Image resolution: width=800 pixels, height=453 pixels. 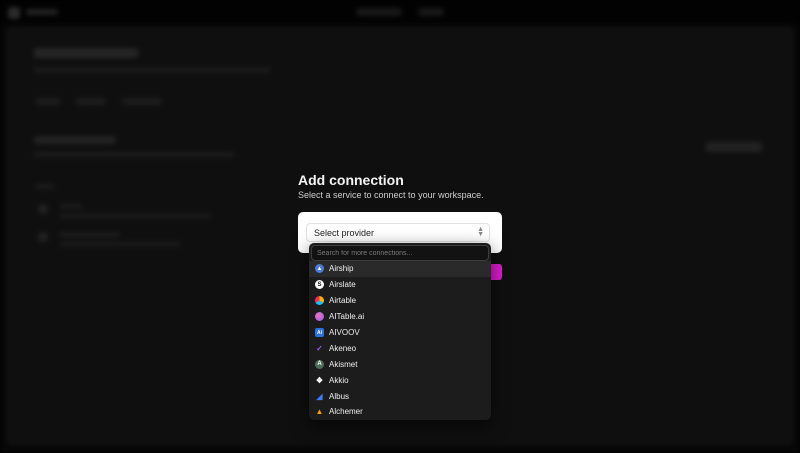 I want to click on airslate-icon: S, so click(x=319, y=285).